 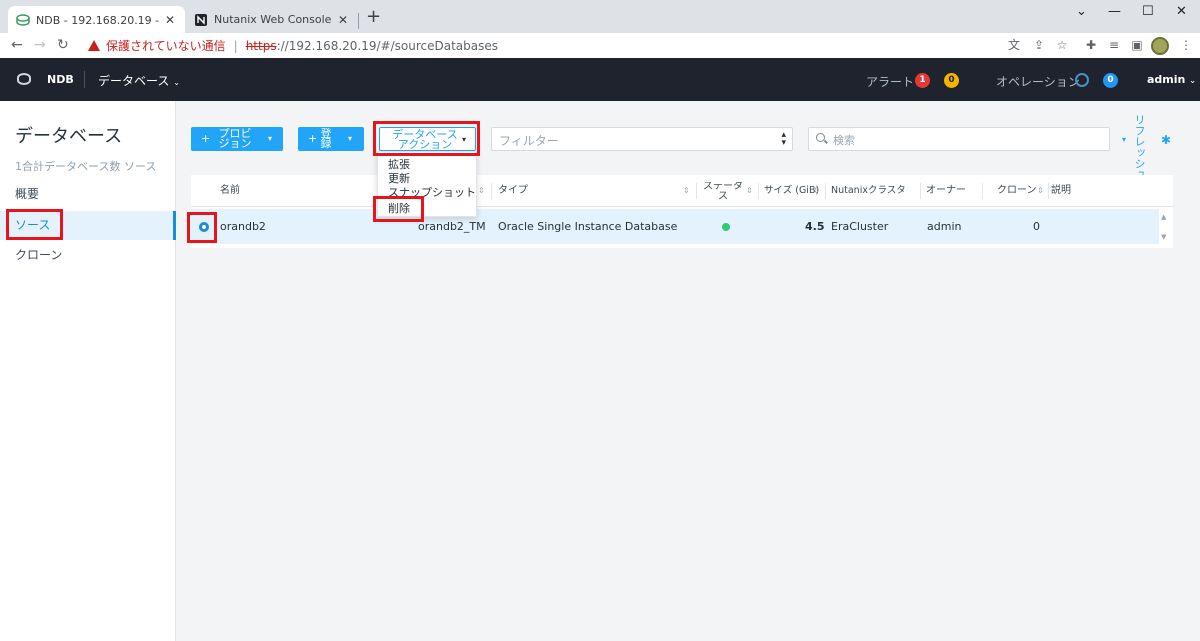 I want to click on side-panel-icon: ▣, so click(x=1137, y=45).